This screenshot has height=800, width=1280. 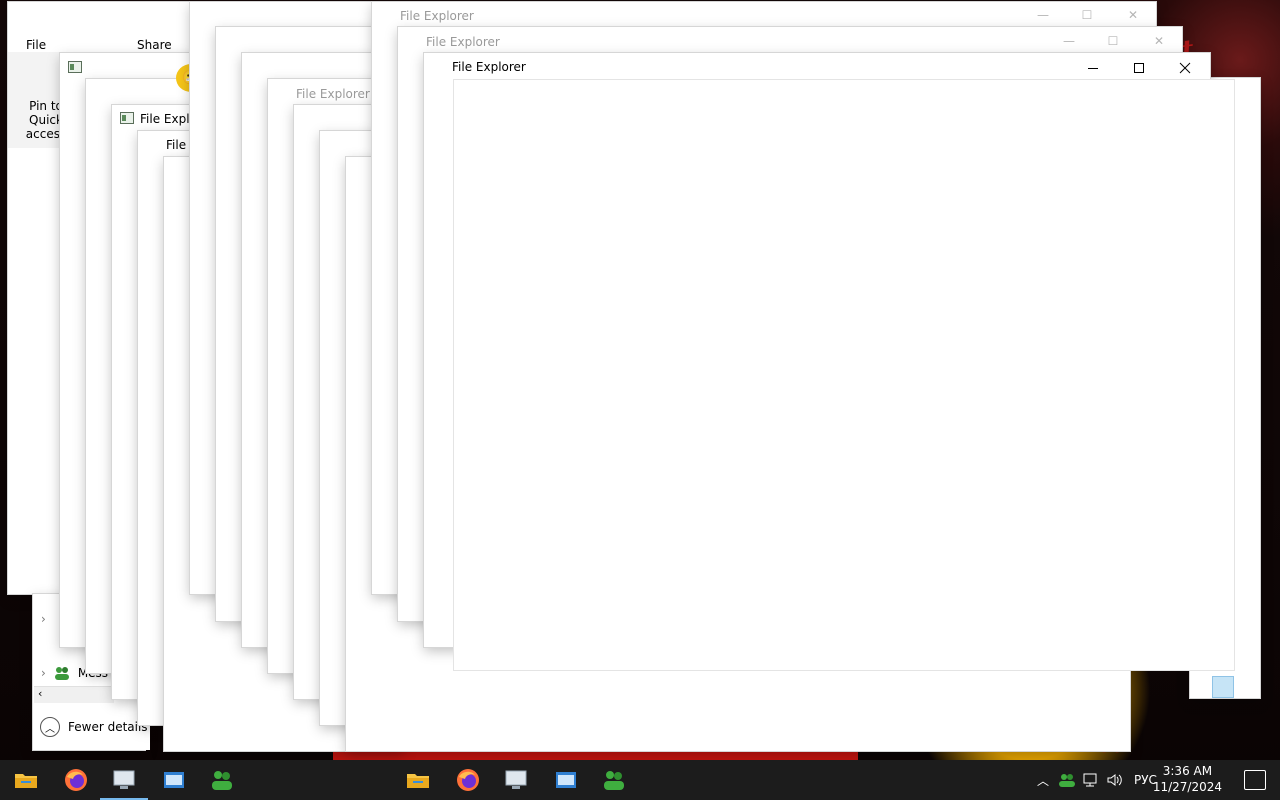 What do you see at coordinates (1139, 68) in the screenshot?
I see `maximize-button` at bounding box center [1139, 68].